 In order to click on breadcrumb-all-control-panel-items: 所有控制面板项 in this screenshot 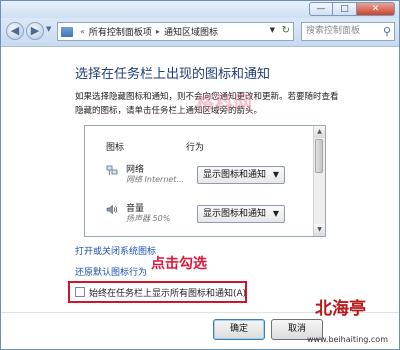, I will do `click(120, 31)`.